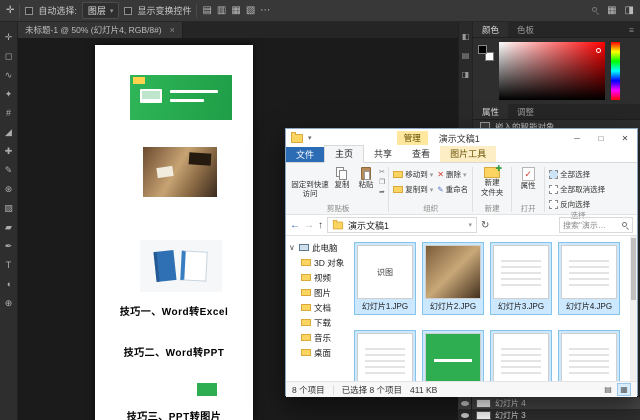 This screenshot has width=640, height=420. Describe the element at coordinates (292, 247) in the screenshot. I see `expand-chevron-icon: ∨` at that location.